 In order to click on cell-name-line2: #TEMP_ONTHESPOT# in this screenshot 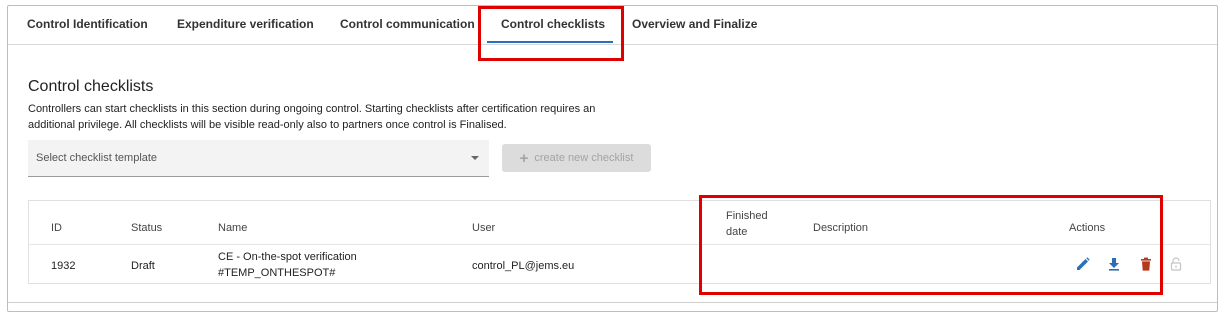, I will do `click(277, 273)`.